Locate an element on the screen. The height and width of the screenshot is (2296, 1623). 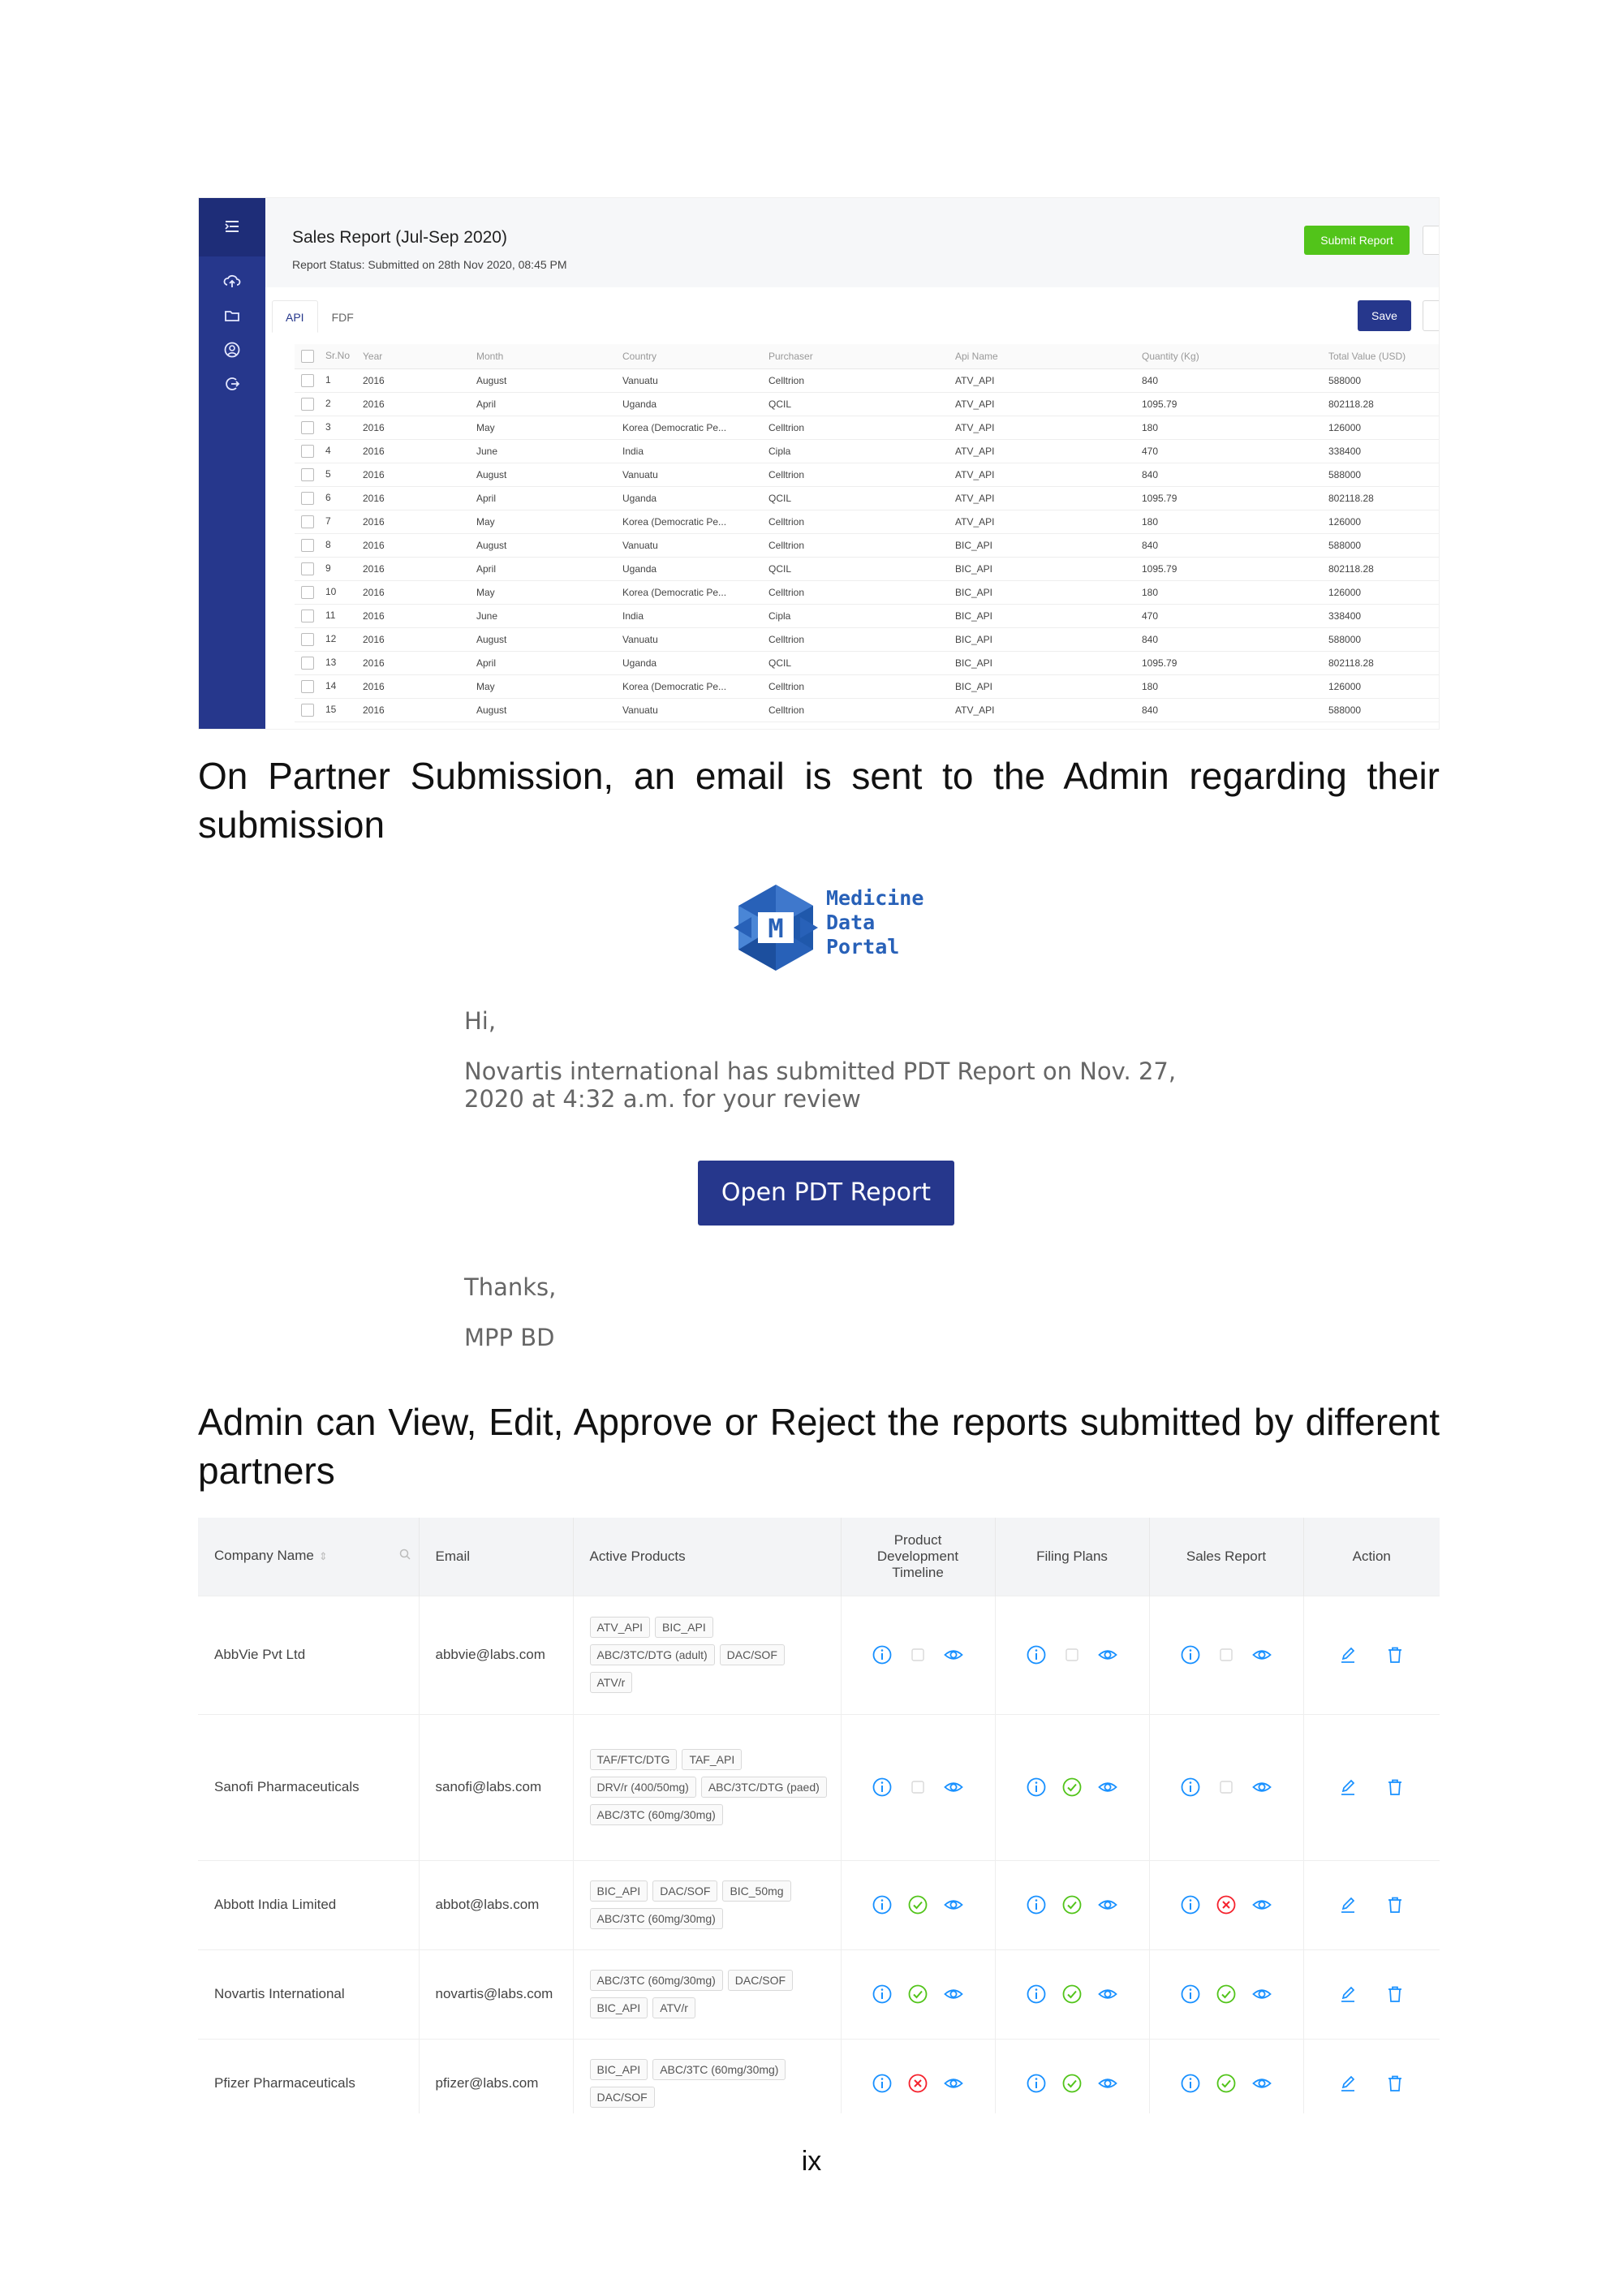
cloud-upload-icon is located at coordinates (232, 283).